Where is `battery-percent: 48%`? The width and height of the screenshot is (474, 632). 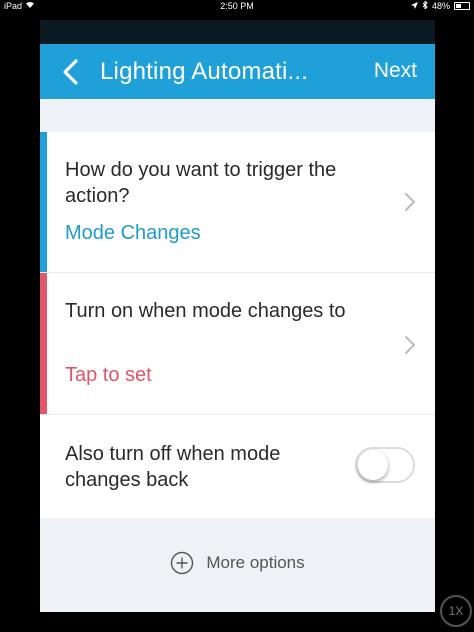 battery-percent: 48% is located at coordinates (440, 6).